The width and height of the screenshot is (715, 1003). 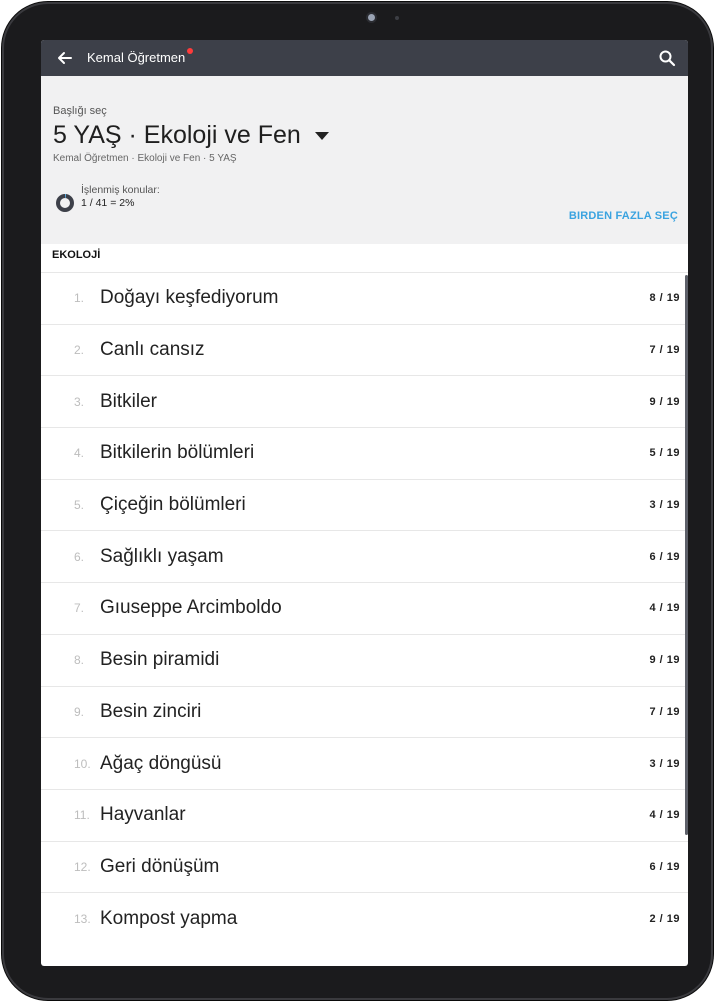 What do you see at coordinates (79, 401) in the screenshot?
I see `topic-number: 3.` at bounding box center [79, 401].